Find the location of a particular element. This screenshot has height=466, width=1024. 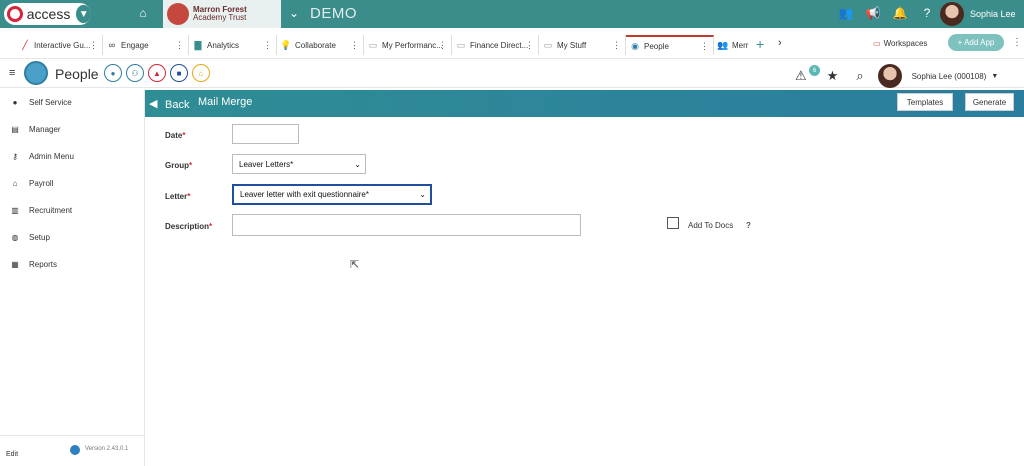

environment-label: DEMO is located at coordinates (333, 13).